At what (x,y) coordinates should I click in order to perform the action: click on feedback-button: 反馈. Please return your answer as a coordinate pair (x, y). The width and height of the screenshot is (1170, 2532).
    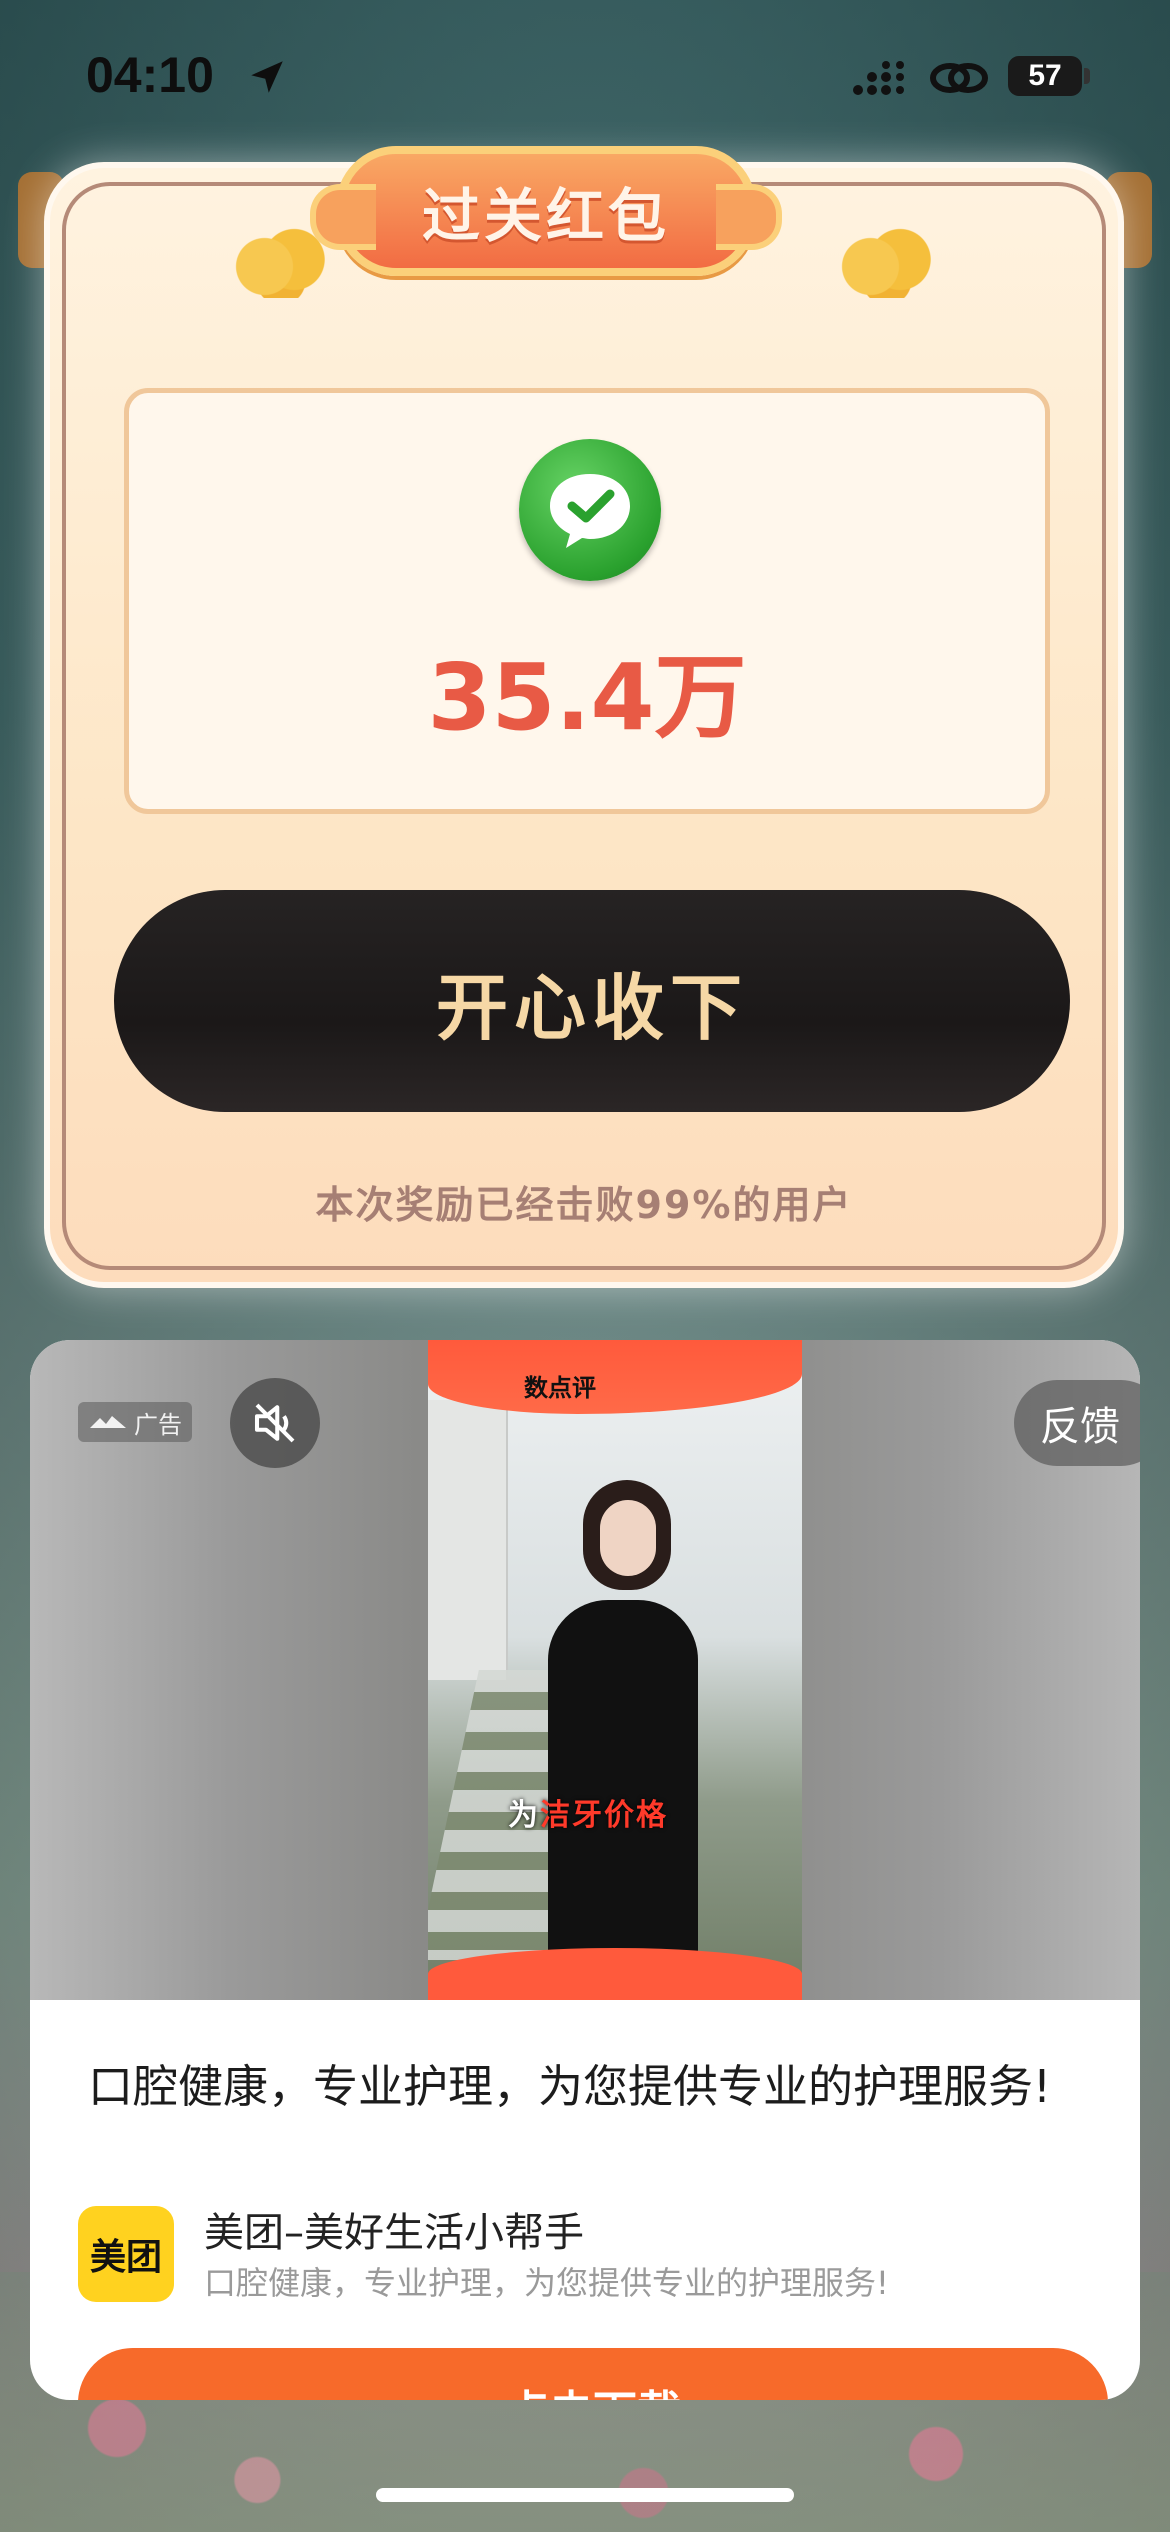
    Looking at the image, I should click on (1077, 1423).